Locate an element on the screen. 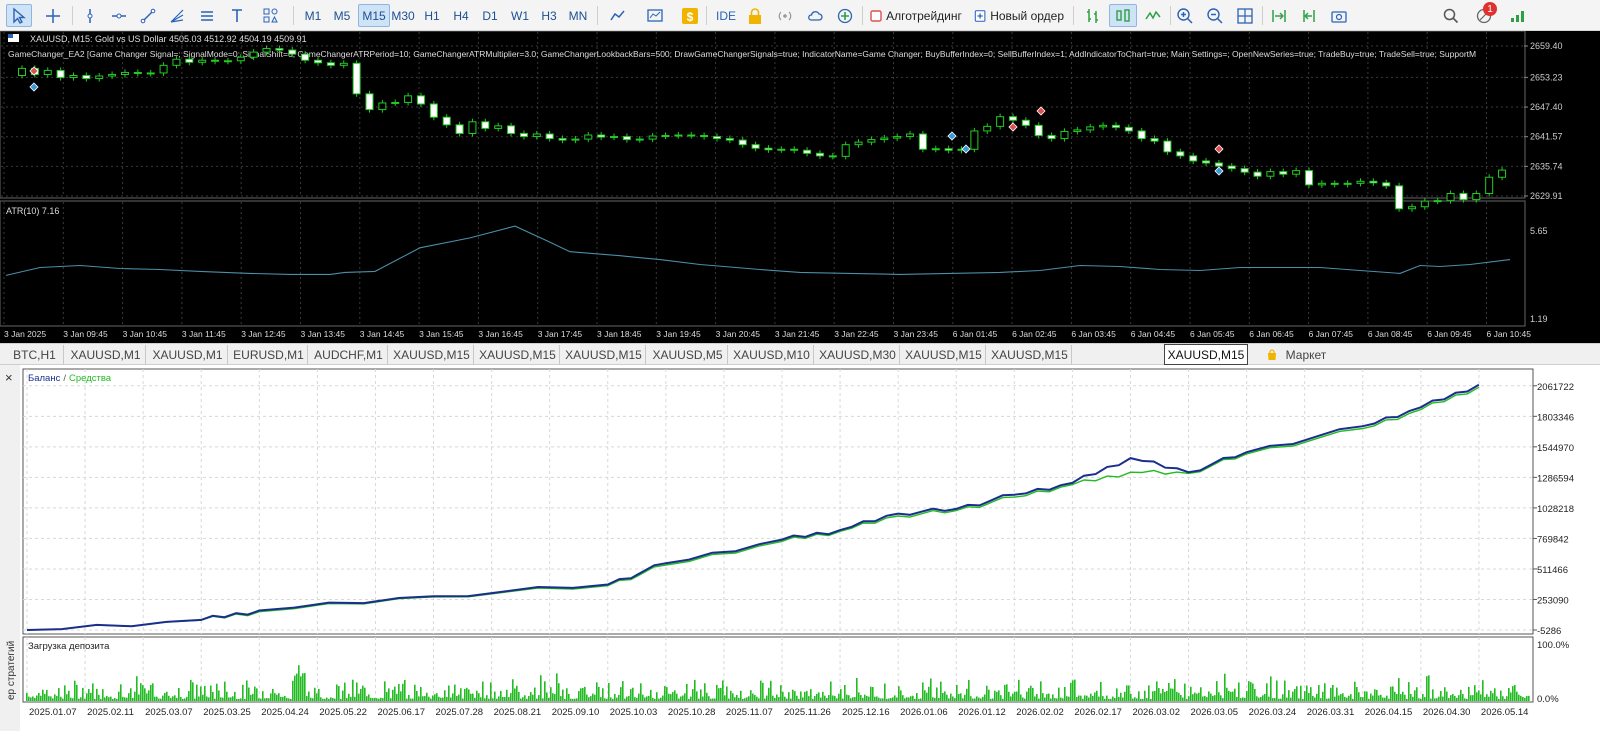 Image resolution: width=1600 pixels, height=731 pixels. template-button is located at coordinates (655, 15).